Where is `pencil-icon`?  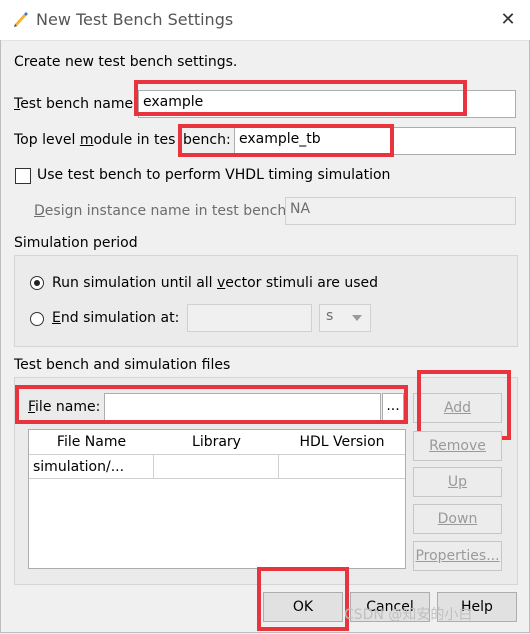 pencil-icon is located at coordinates (20, 19).